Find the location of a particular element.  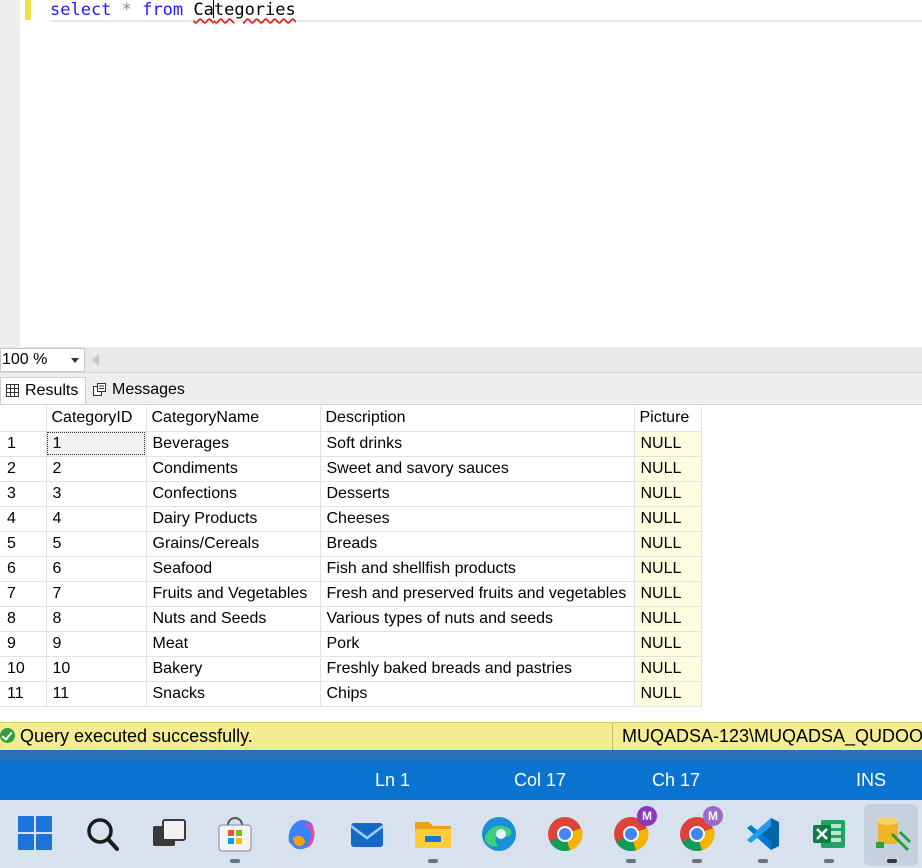

grid-cell: 2 is located at coordinates (96, 469).